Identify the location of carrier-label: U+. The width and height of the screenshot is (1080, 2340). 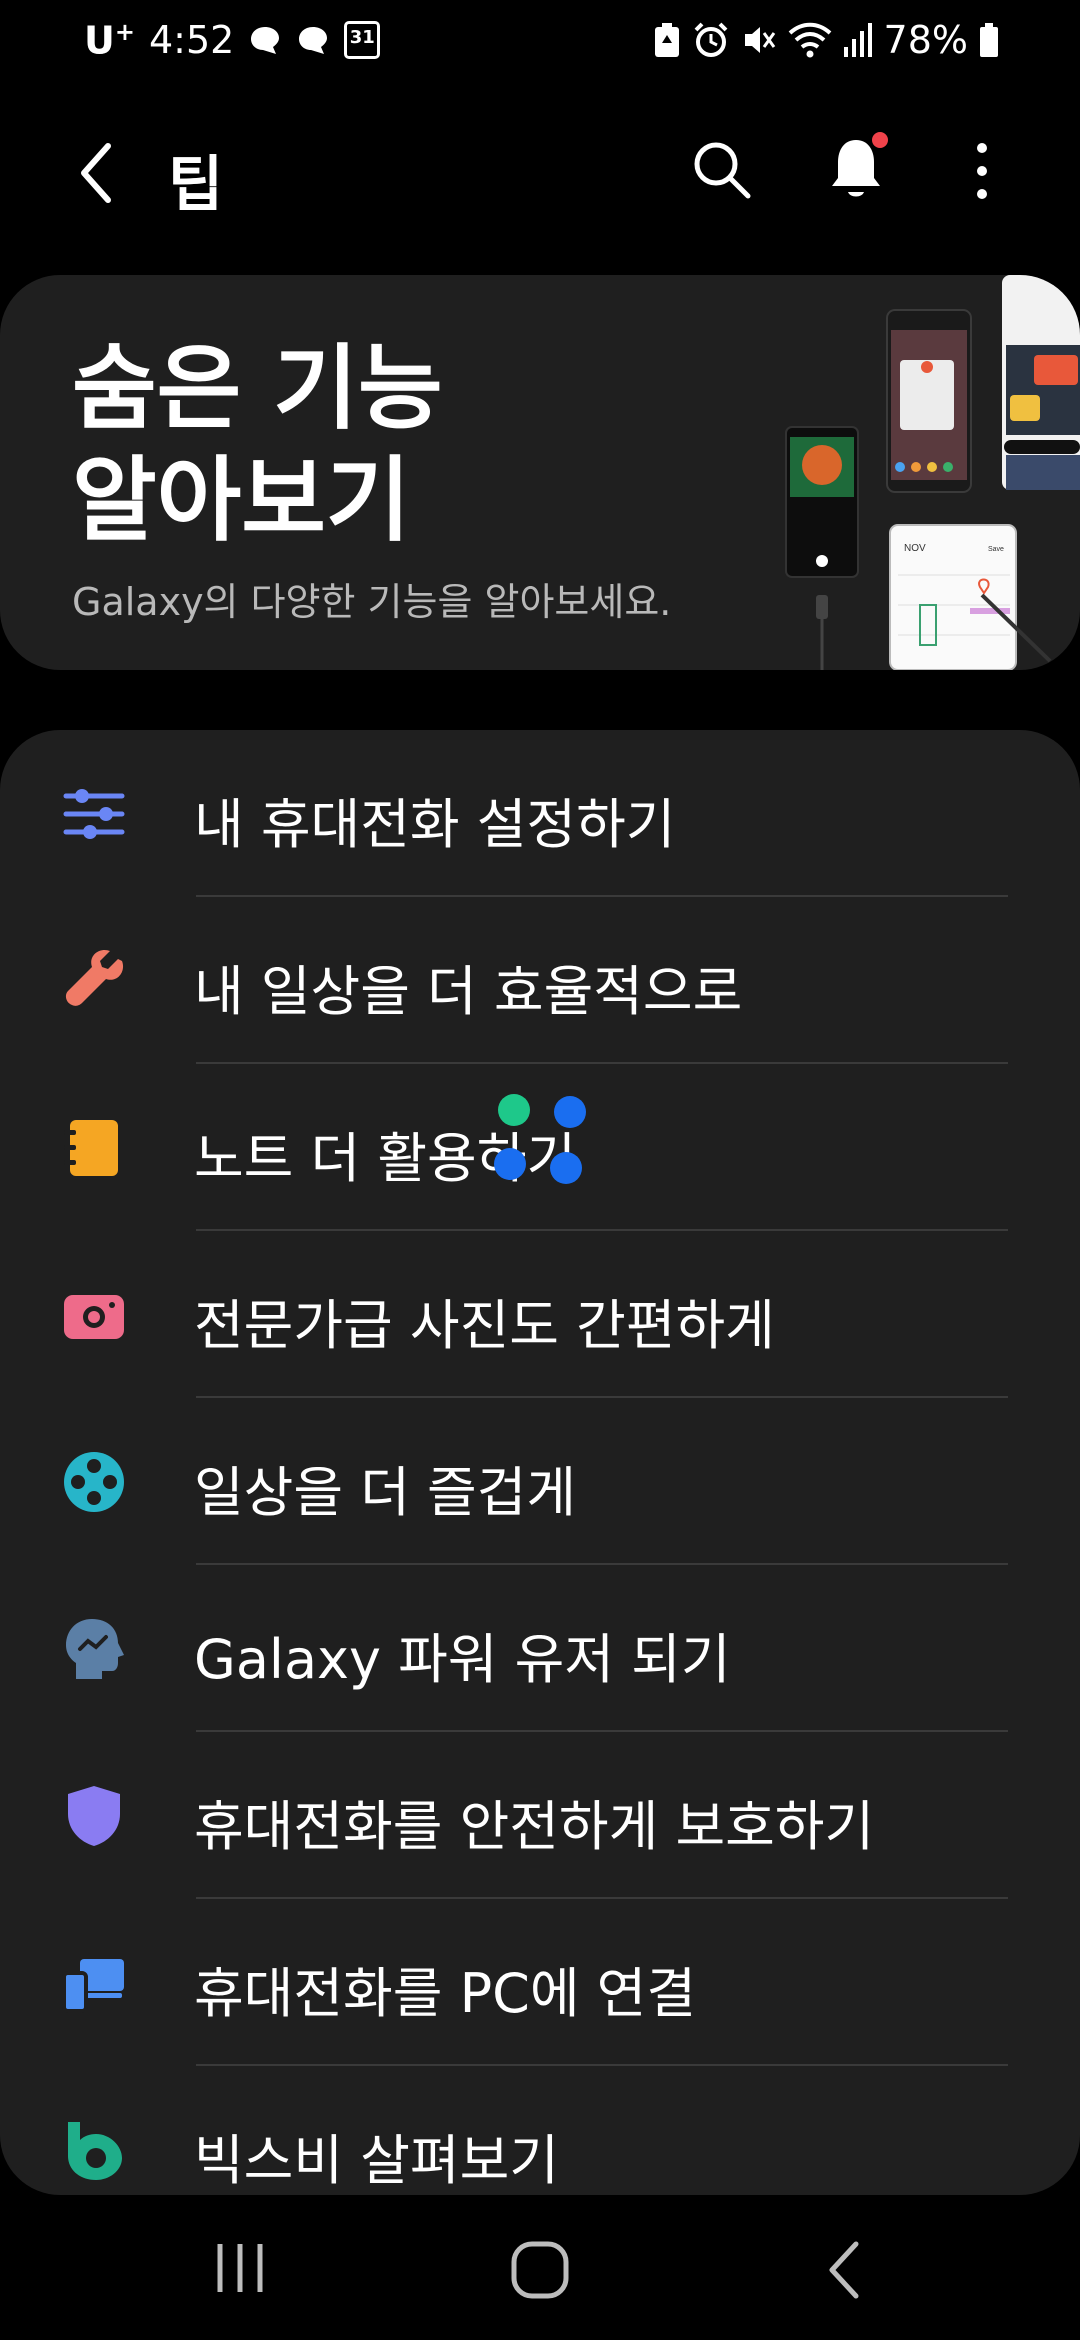
(109, 40).